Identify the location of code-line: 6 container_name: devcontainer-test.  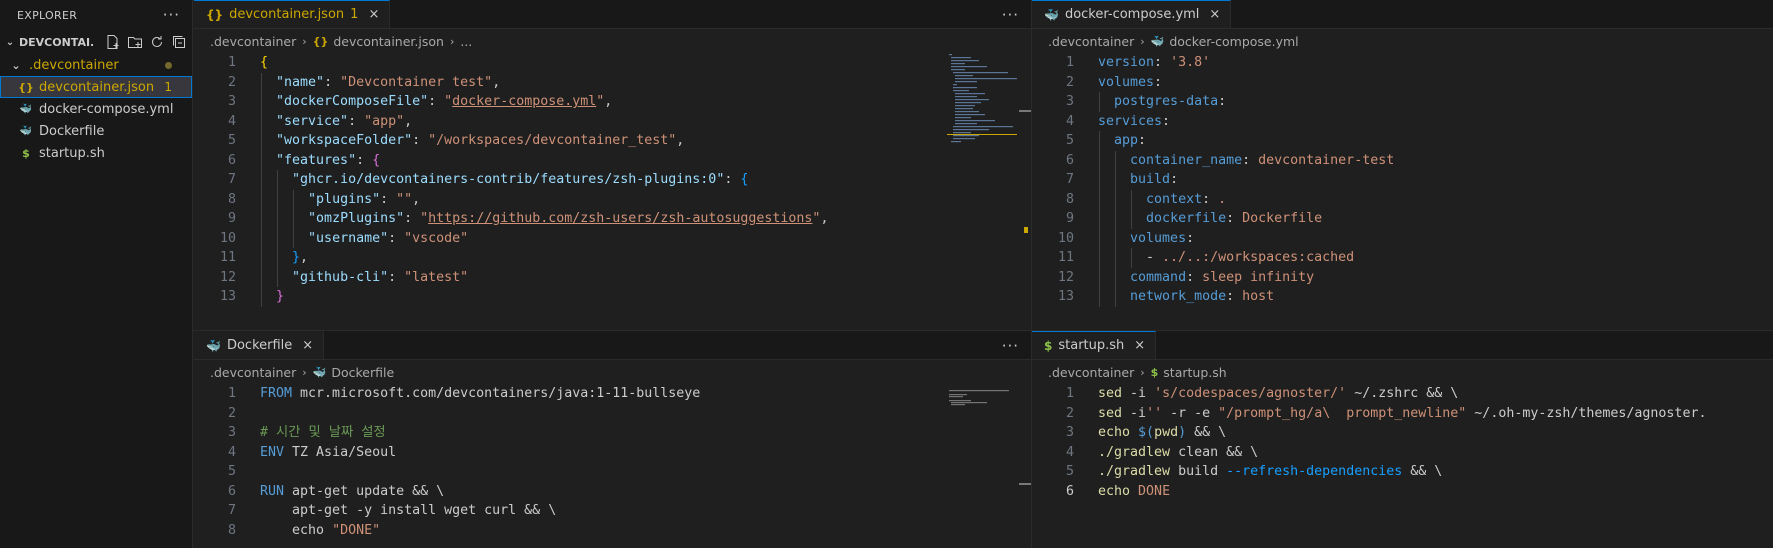
(1402, 161).